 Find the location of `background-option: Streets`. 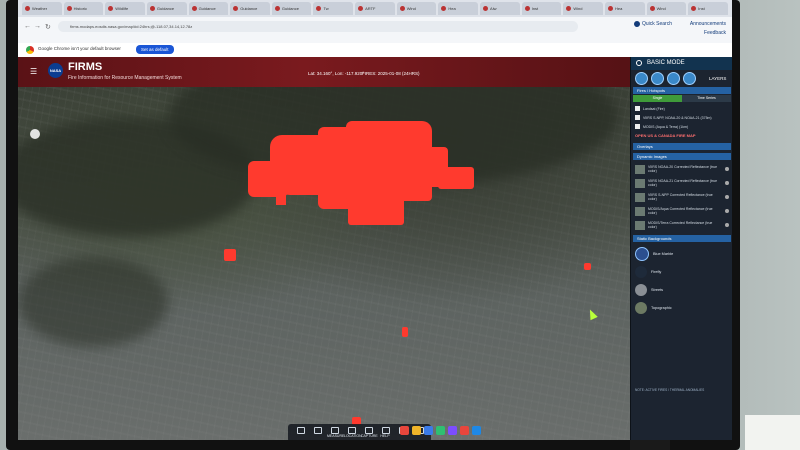

background-option: Streets is located at coordinates (682, 290).